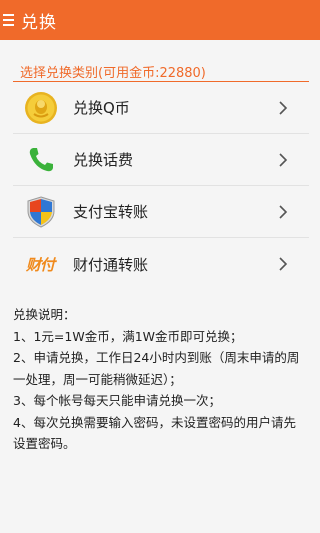 This screenshot has height=533, width=320. I want to click on instructions-title: 兑换说明：, so click(44, 314).